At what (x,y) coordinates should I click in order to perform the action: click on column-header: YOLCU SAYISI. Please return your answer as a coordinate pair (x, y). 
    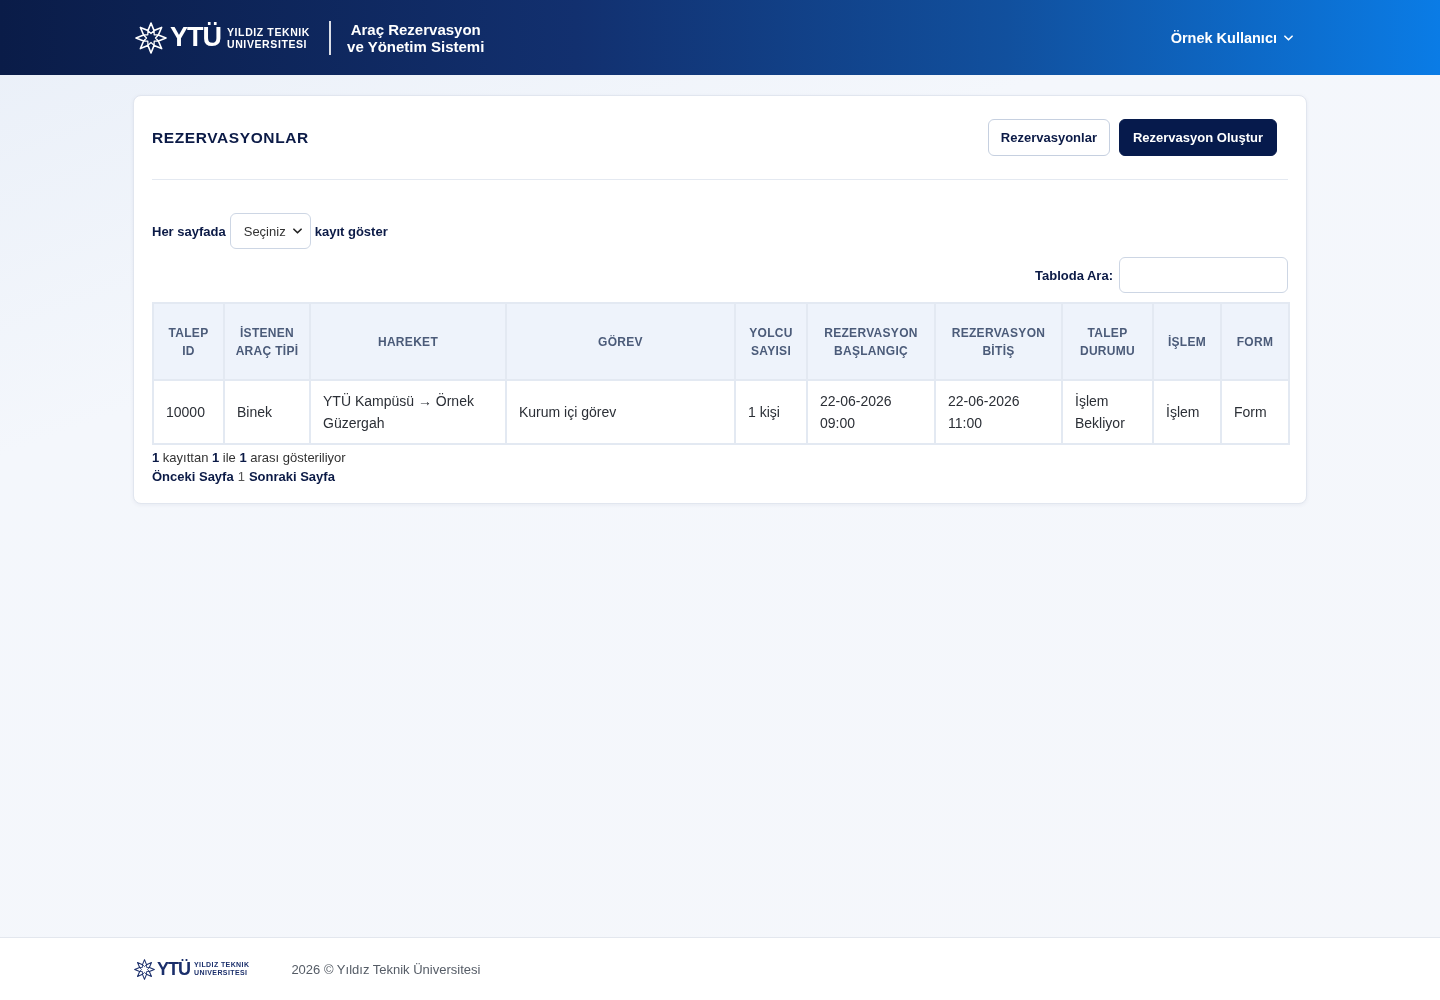
    Looking at the image, I should click on (771, 341).